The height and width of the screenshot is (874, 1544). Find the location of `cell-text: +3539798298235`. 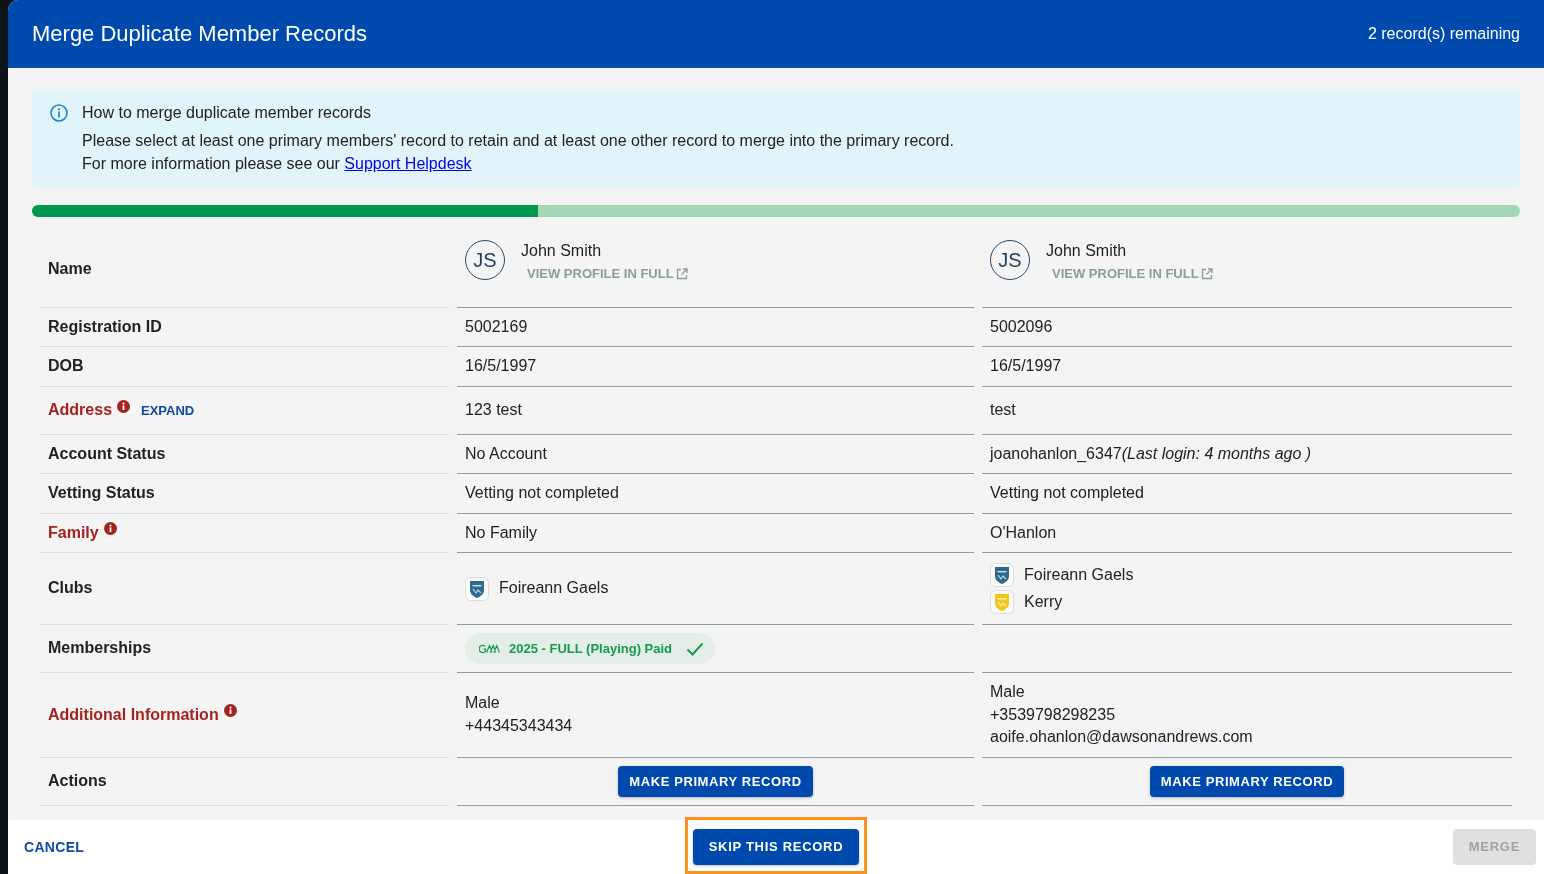

cell-text: +3539798298235 is located at coordinates (1053, 714).